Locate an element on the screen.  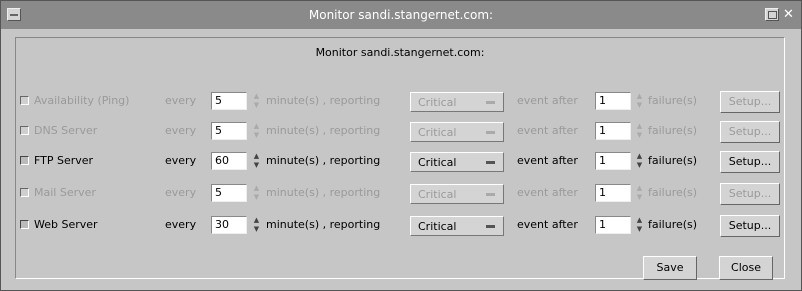
service-label: Availability (Ping) is located at coordinates (82, 100).